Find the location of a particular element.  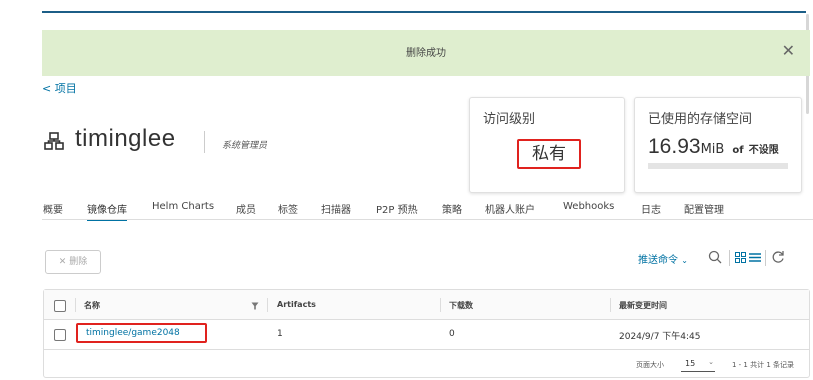

select-all-checkbox is located at coordinates (60, 306).